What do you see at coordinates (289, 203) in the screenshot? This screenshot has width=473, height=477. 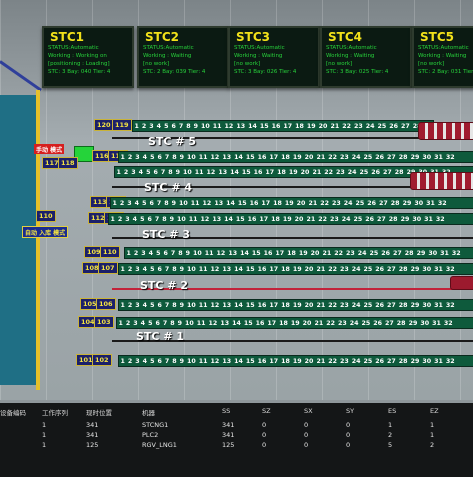 I see `rack-cell: 19` at bounding box center [289, 203].